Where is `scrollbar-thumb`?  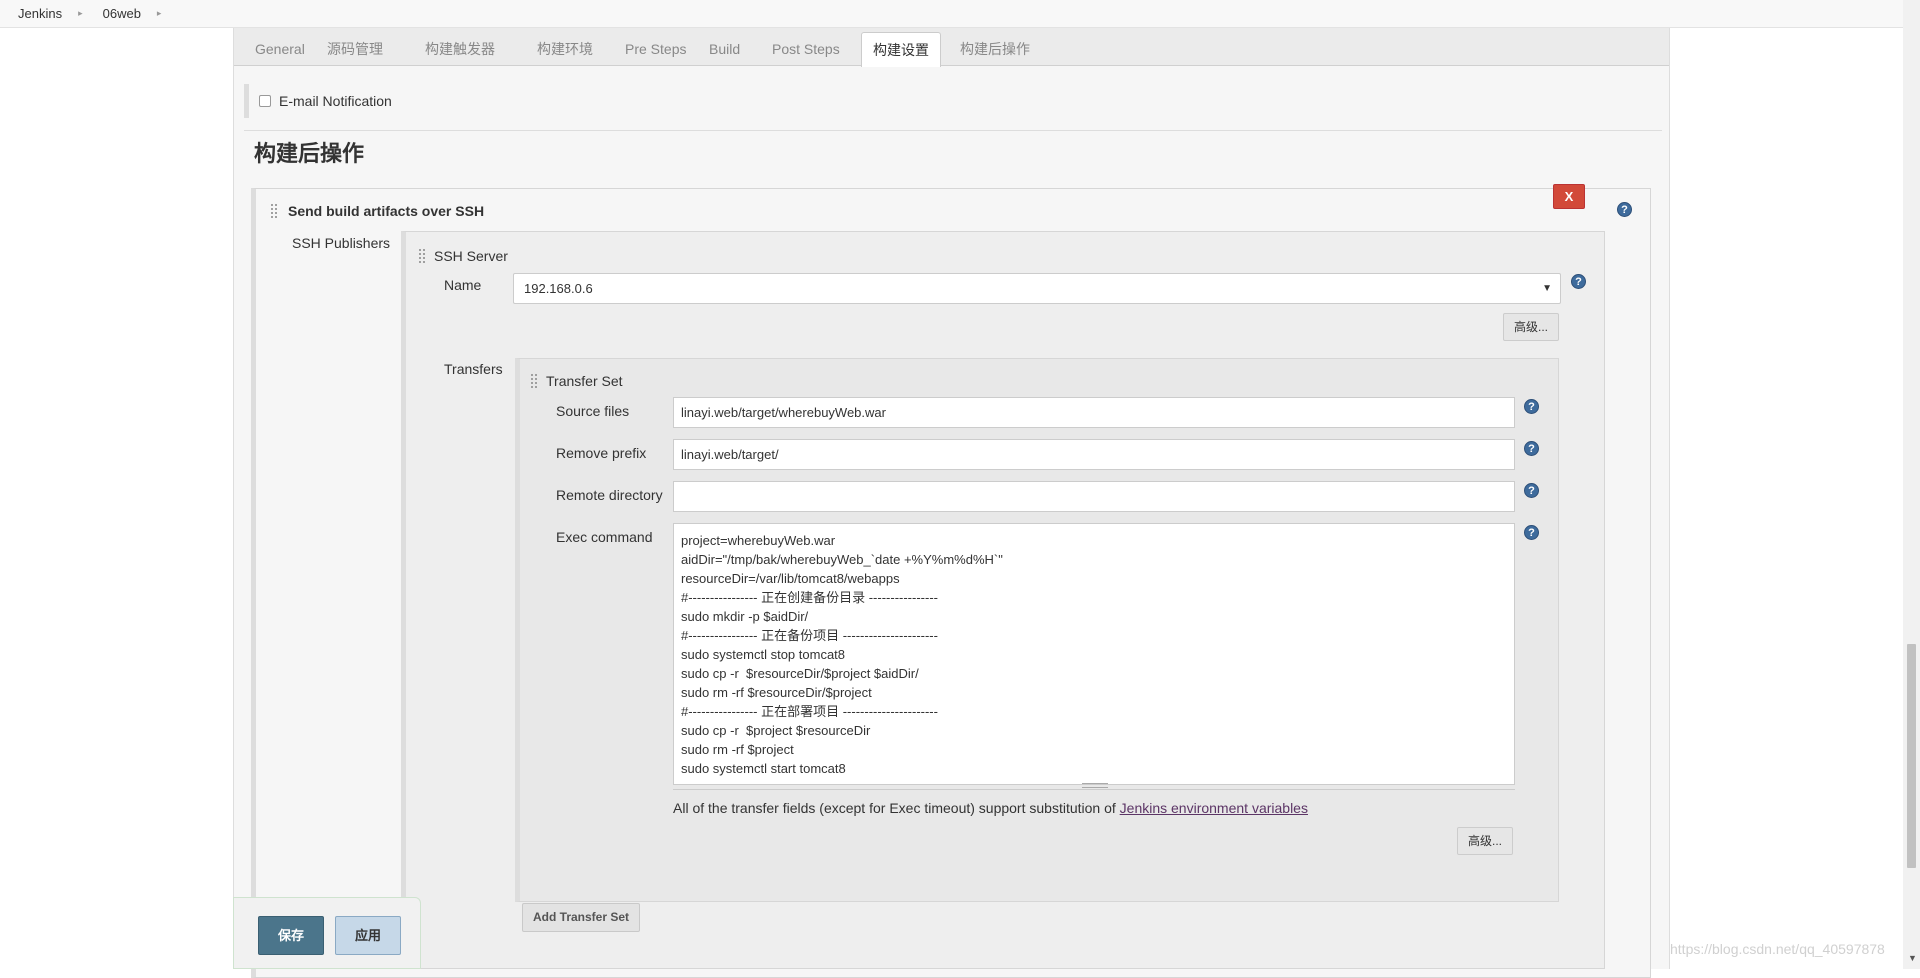 scrollbar-thumb is located at coordinates (1911, 756).